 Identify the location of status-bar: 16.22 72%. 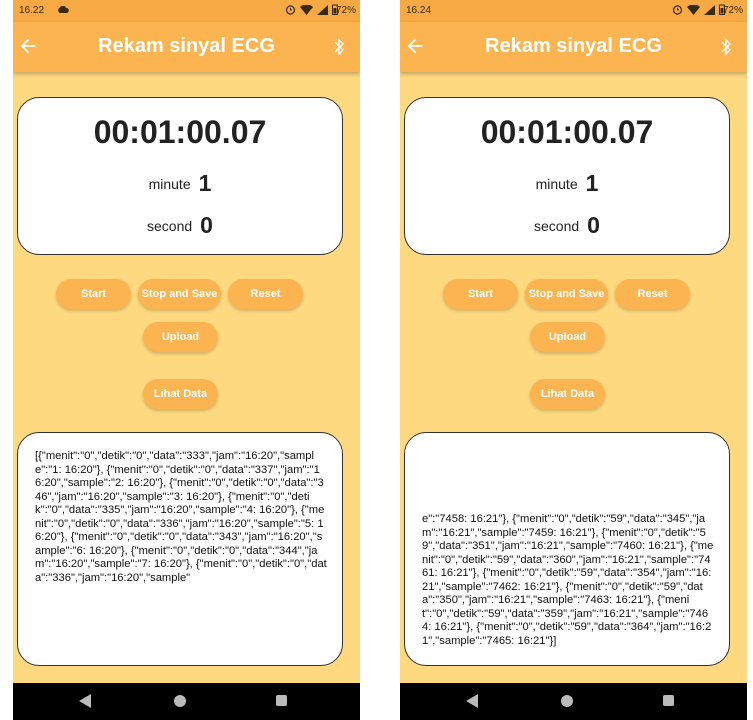
(186, 11).